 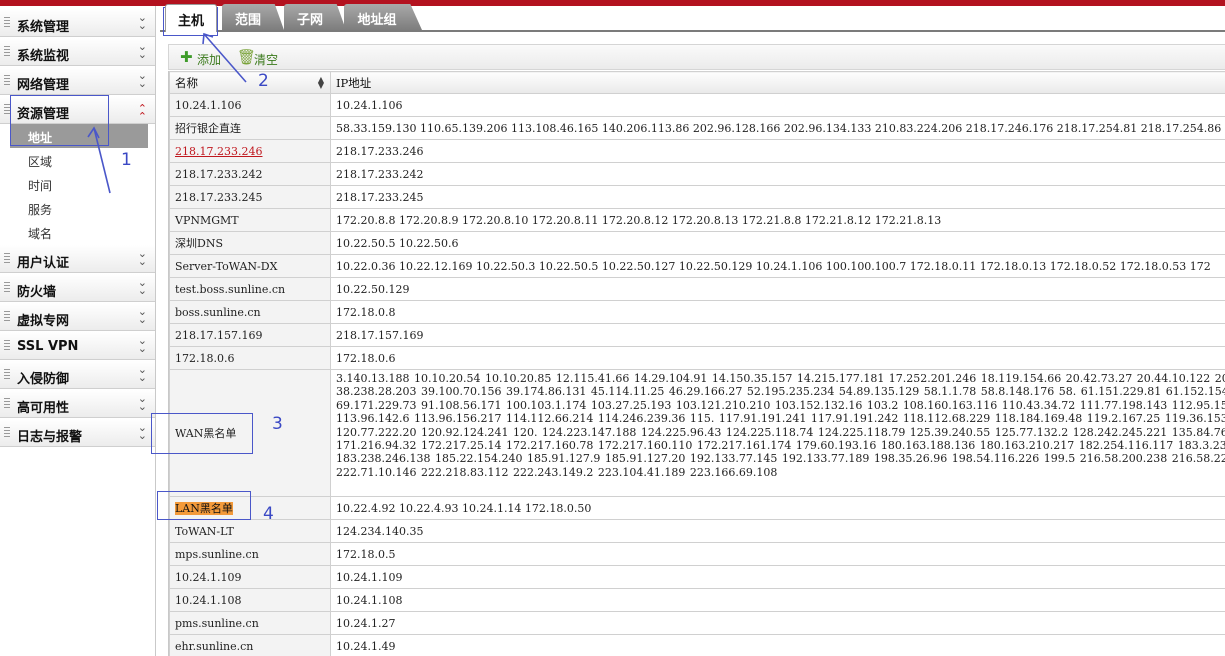 What do you see at coordinates (250, 433) in the screenshot?
I see `cell-name: WAN黑名单` at bounding box center [250, 433].